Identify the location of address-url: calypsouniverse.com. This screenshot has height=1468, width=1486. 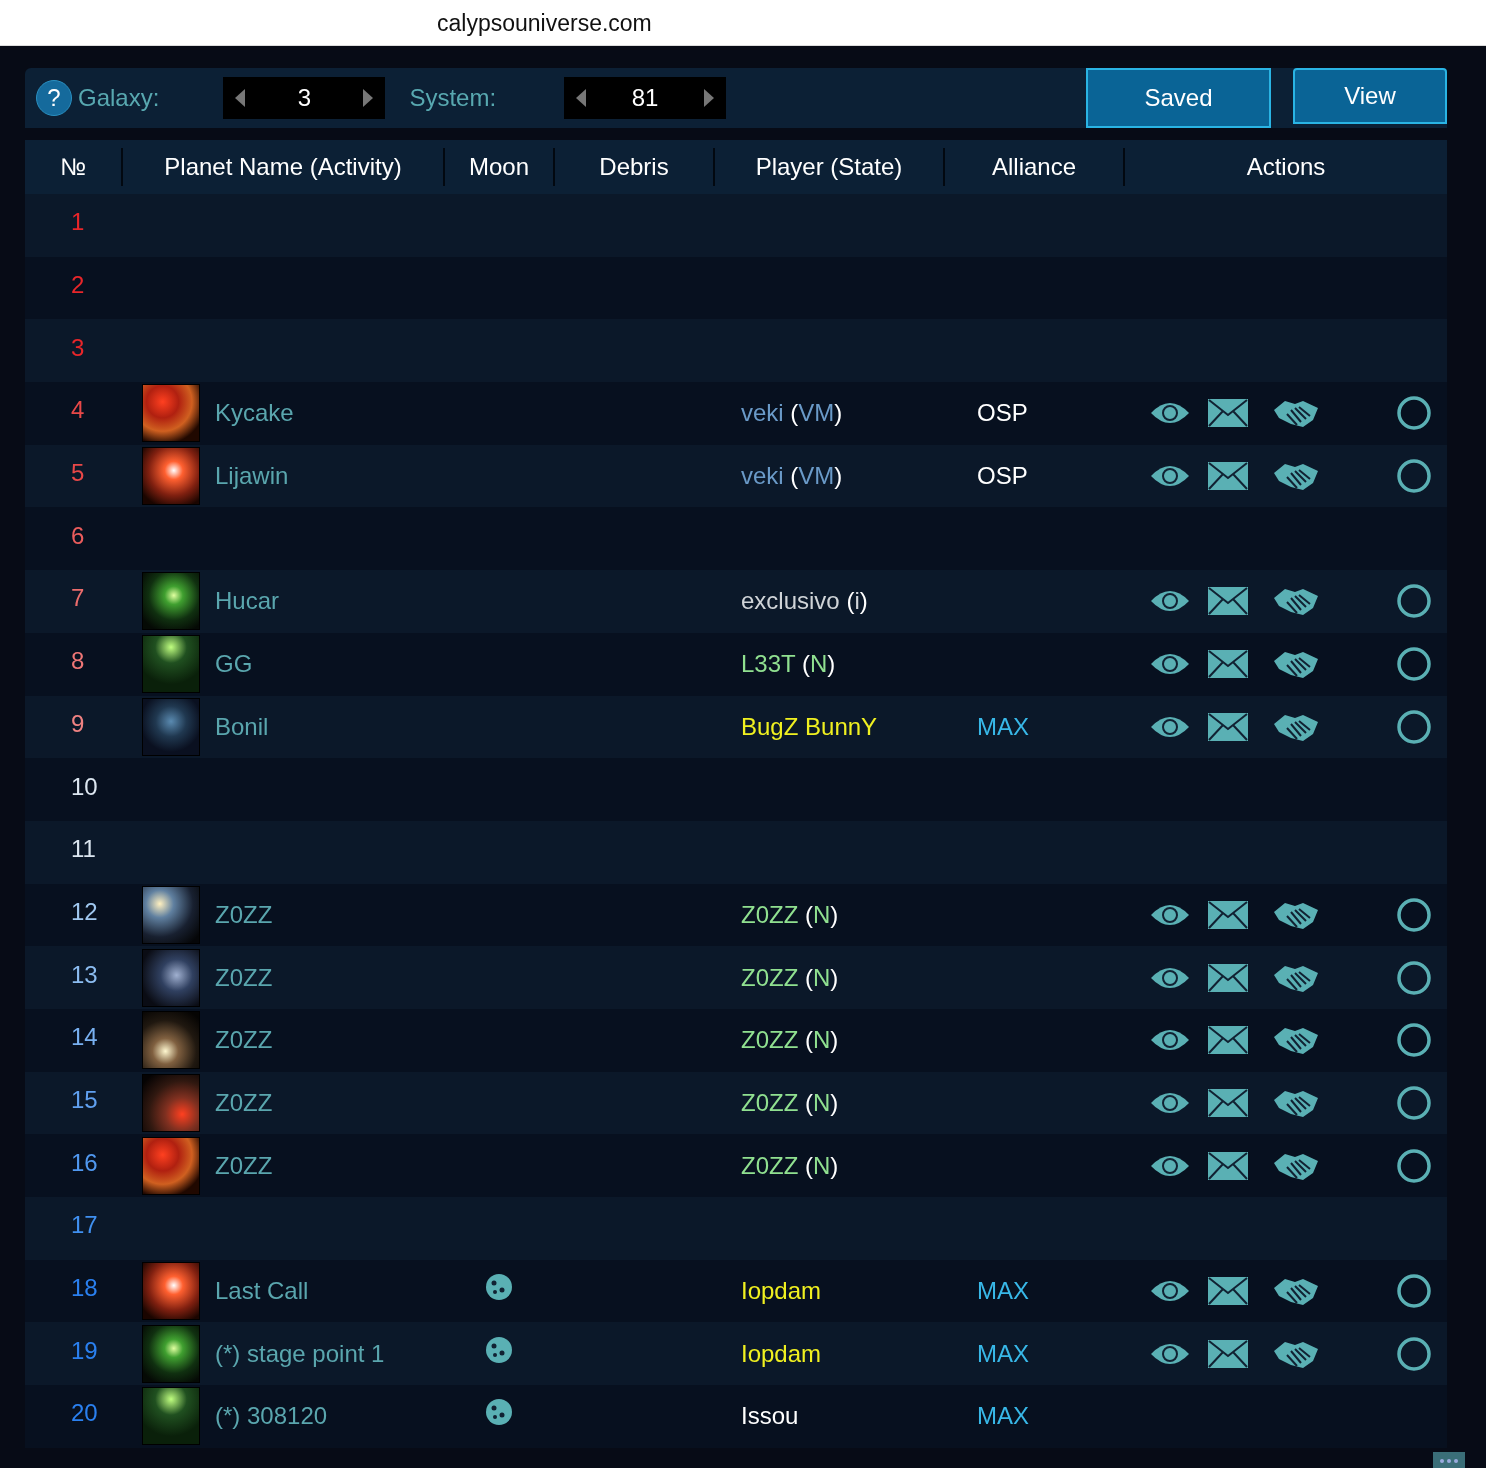
(544, 23).